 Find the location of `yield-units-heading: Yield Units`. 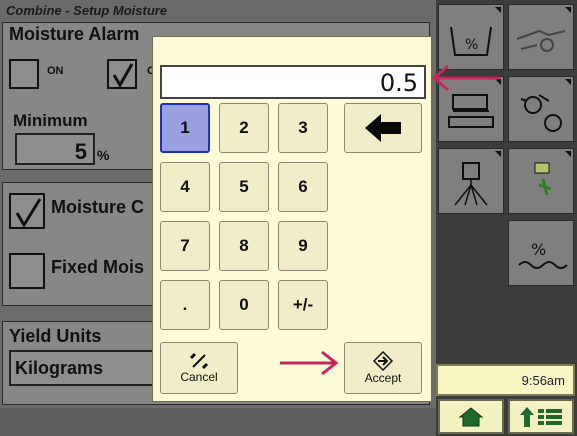

yield-units-heading: Yield Units is located at coordinates (55, 336).